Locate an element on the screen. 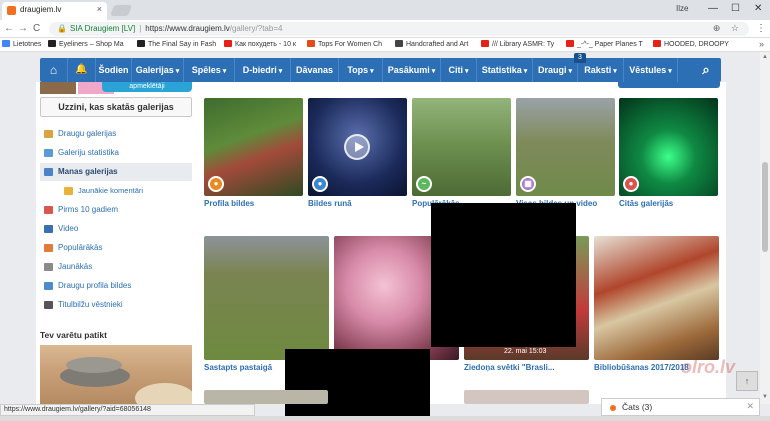 The height and width of the screenshot is (421, 770). nav-item-tops: Tops ▾ is located at coordinates (361, 70).